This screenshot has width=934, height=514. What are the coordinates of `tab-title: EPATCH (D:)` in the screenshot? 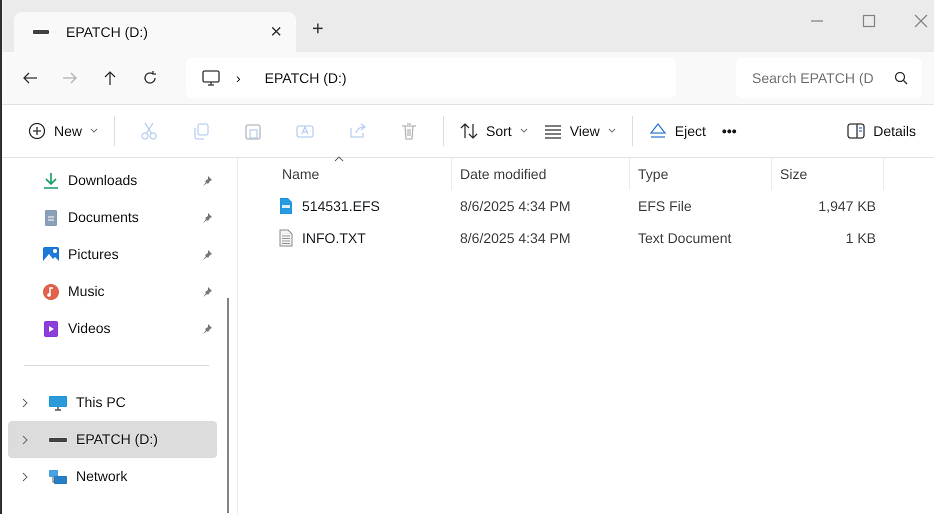 It's located at (107, 32).